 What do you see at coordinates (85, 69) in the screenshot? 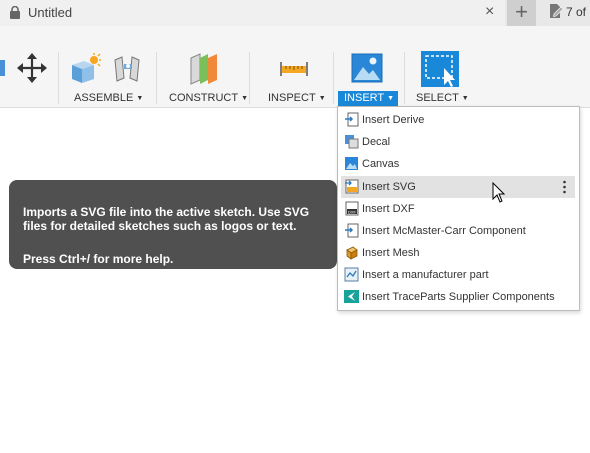
I see `new-component-icon` at bounding box center [85, 69].